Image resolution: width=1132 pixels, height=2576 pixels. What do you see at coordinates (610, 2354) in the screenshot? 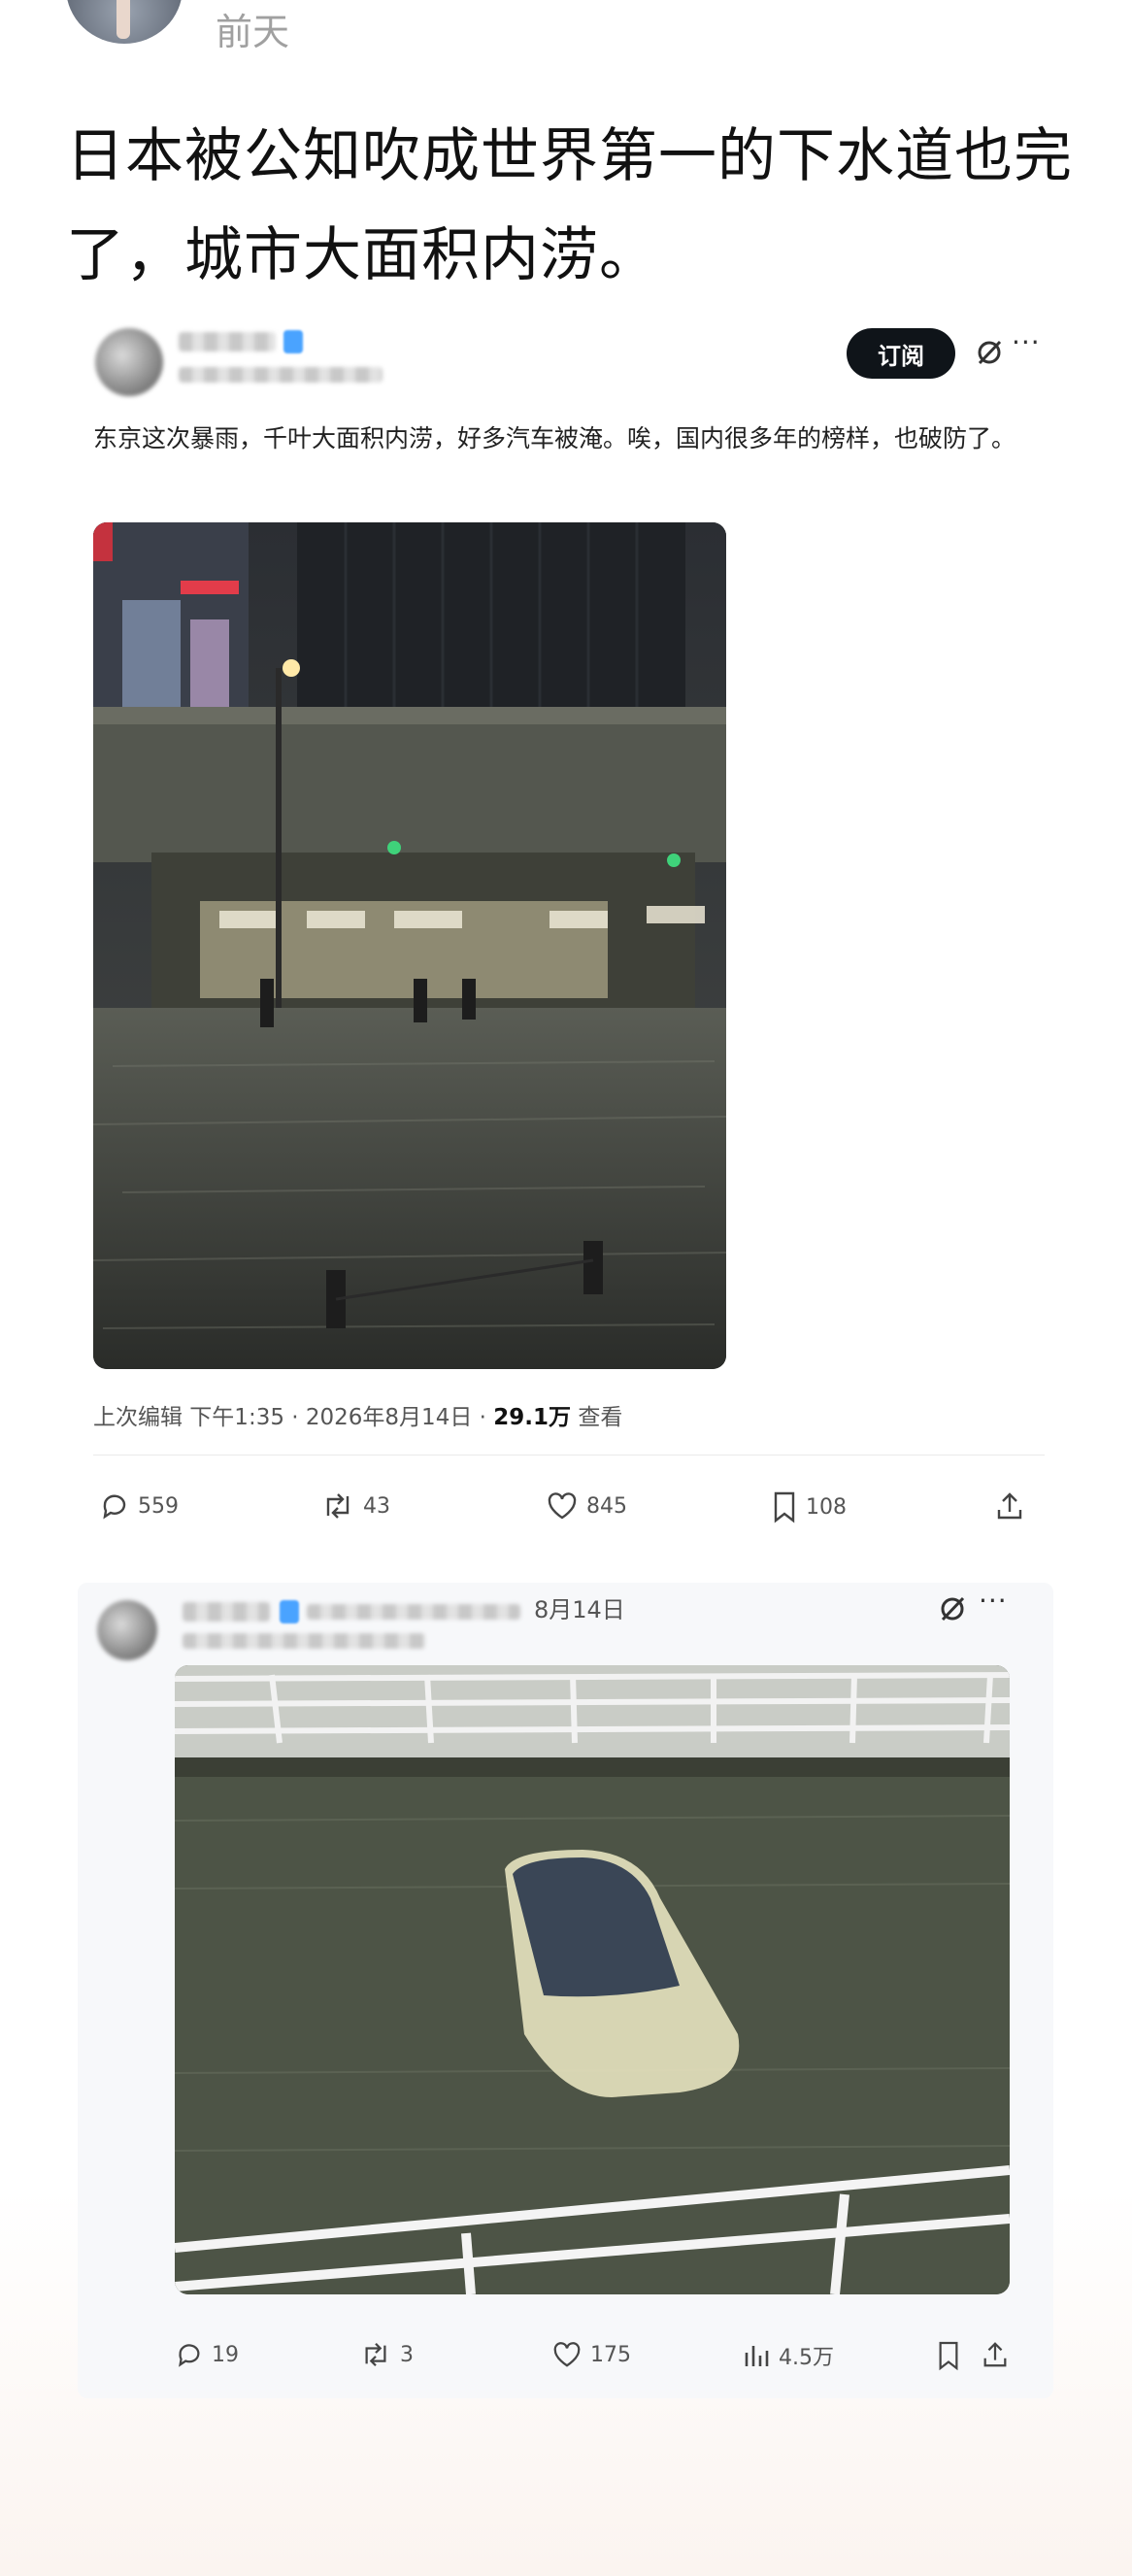
I see `tweet2-like-count: 175` at bounding box center [610, 2354].